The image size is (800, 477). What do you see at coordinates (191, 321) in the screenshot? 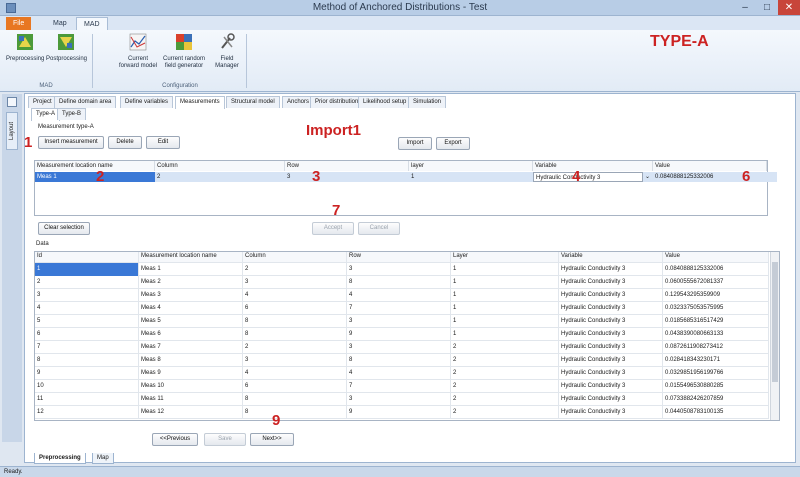
I see `table-cell: Meas 5` at bounding box center [191, 321].